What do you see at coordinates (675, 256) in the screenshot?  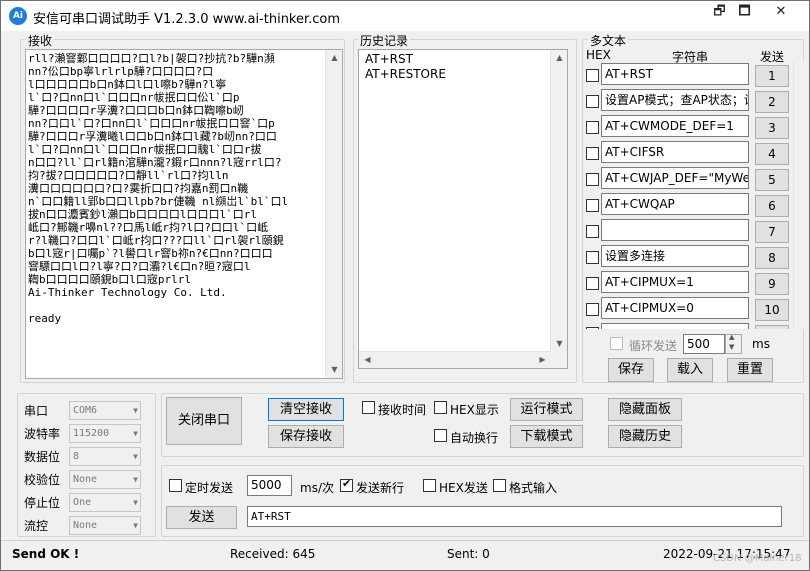 I see `row-string-input: 设置多连接` at bounding box center [675, 256].